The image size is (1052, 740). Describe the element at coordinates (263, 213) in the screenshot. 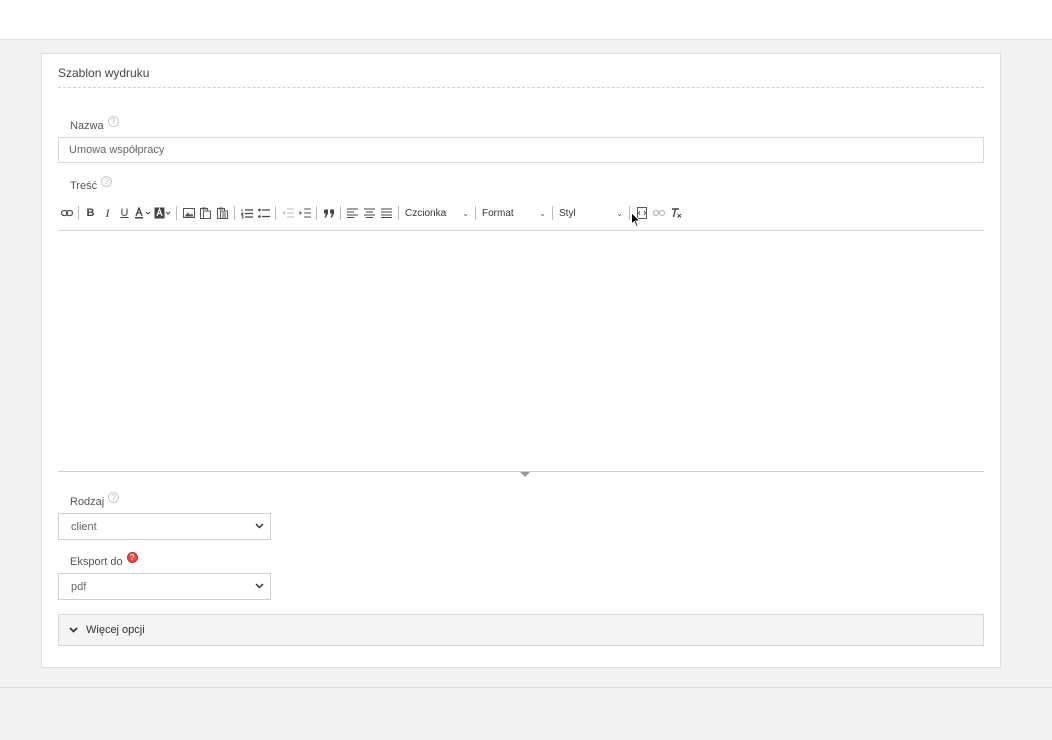

I see `bulleted-list-icon` at that location.